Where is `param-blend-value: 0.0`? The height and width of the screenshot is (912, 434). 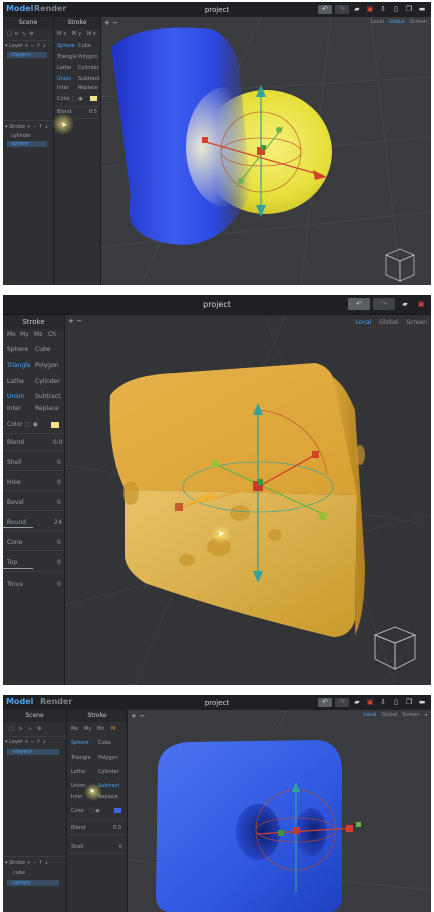
param-blend-value: 0.0 is located at coordinates (58, 442).